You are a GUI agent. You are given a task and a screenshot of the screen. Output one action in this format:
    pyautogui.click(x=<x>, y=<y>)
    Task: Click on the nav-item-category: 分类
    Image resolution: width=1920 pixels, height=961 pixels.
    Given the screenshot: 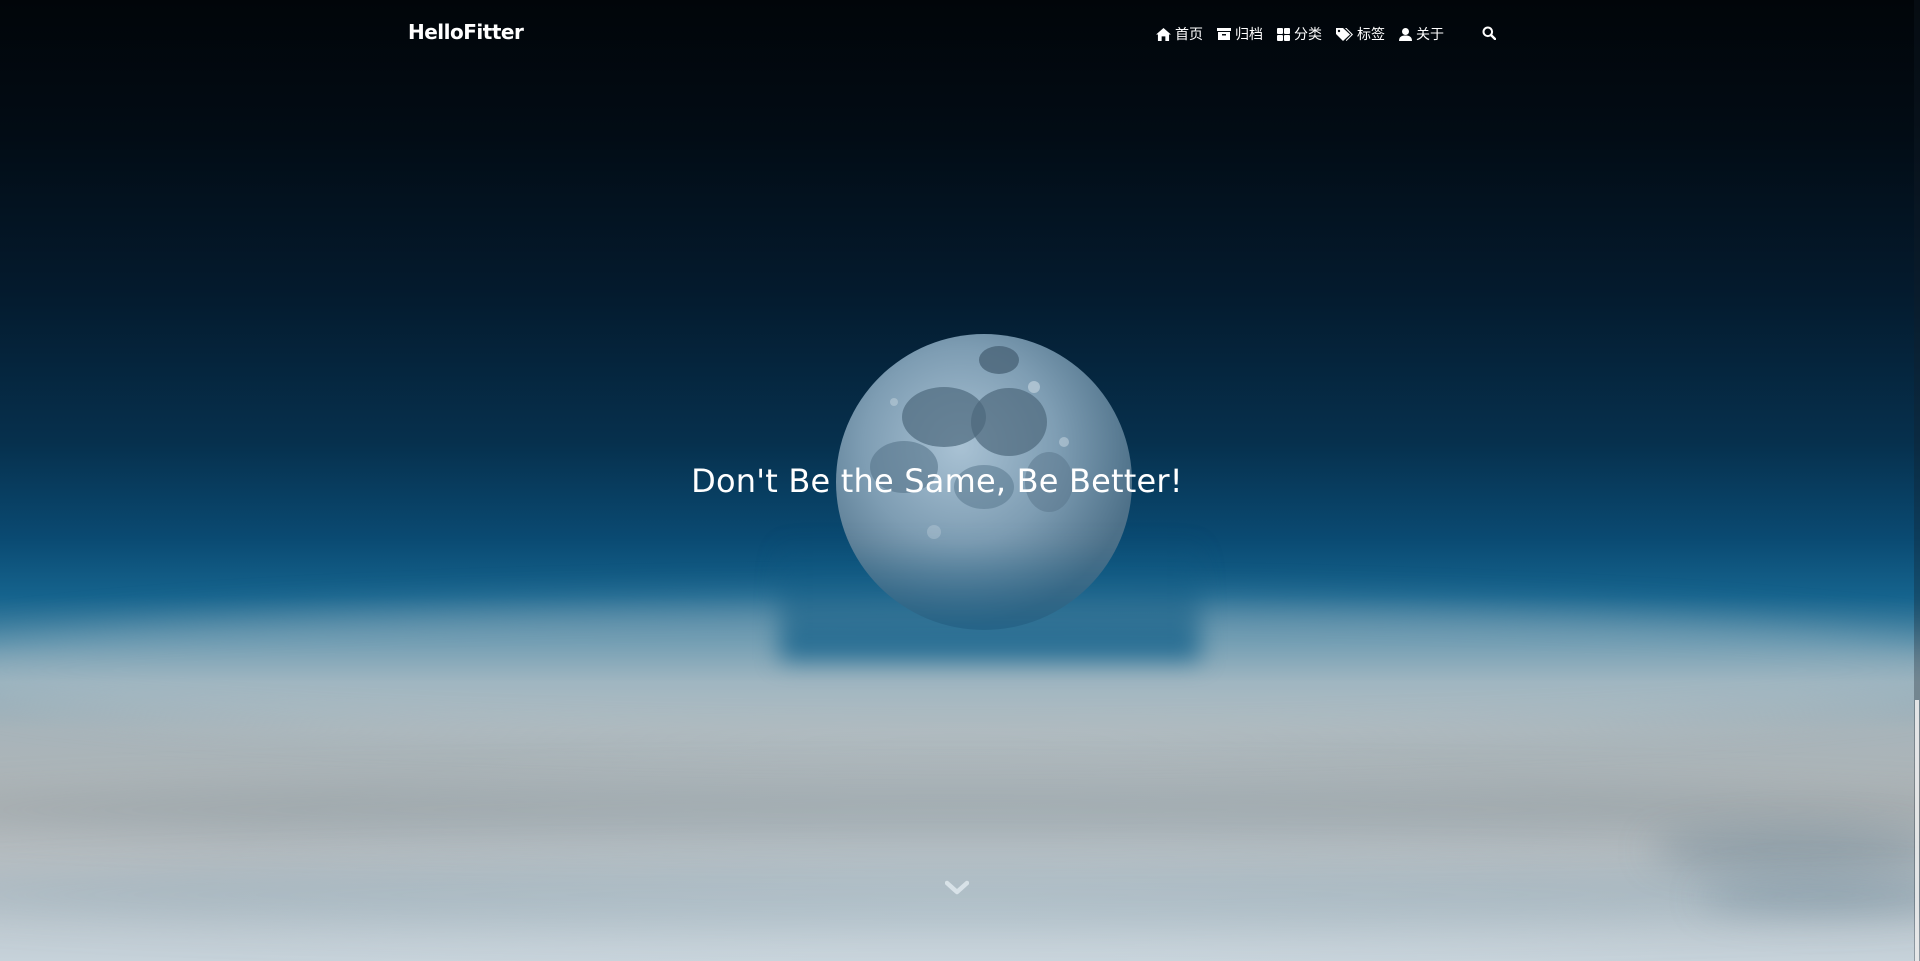 What is the action you would take?
    pyautogui.click(x=1299, y=34)
    